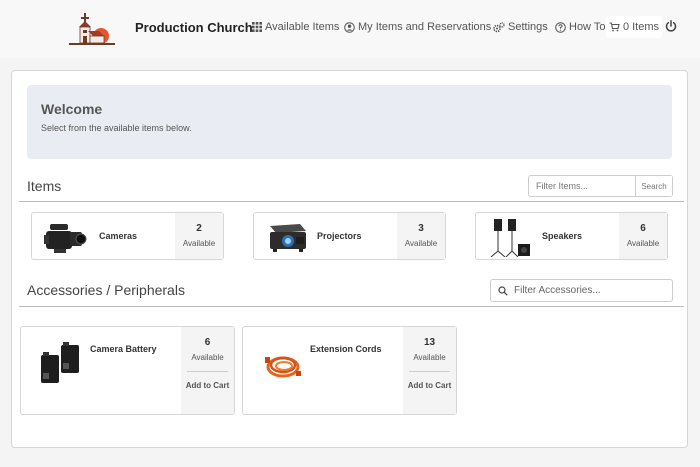 This screenshot has width=700, height=467. I want to click on nav-settings-label: Settings, so click(528, 27).